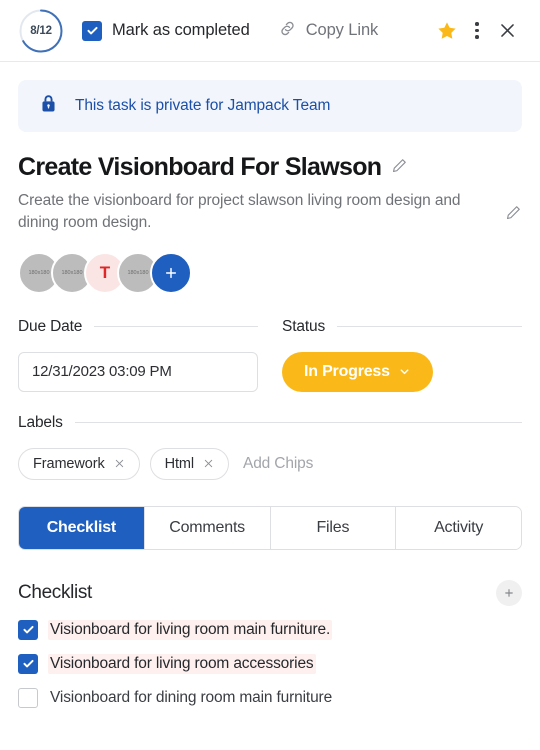  I want to click on labels-label: Labels, so click(40, 422).